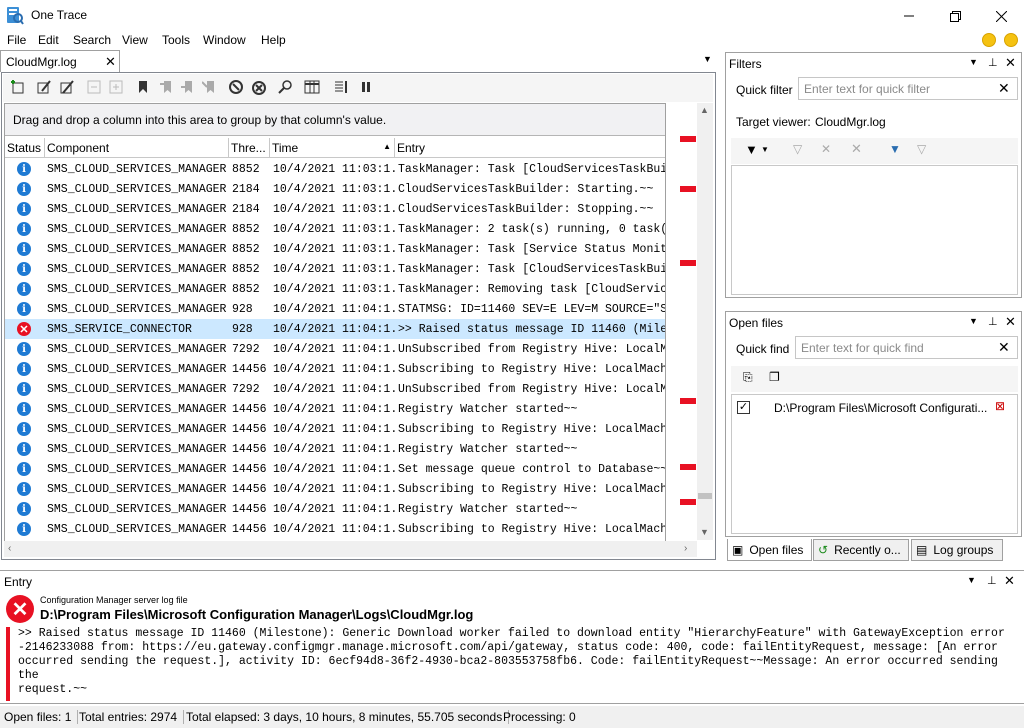 This screenshot has width=1024, height=728. I want to click on menu-window: Window, so click(224, 40).